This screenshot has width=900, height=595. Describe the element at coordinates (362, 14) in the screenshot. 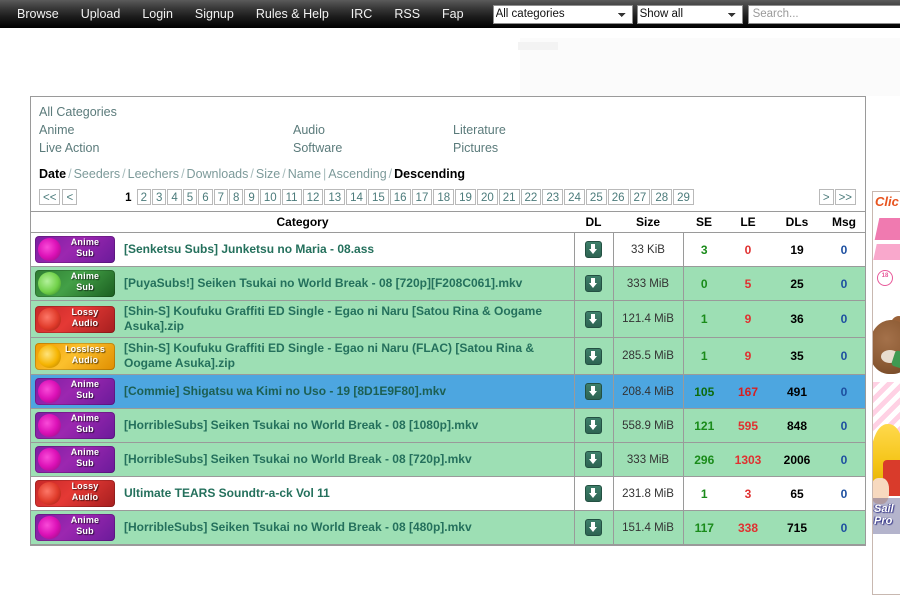

I see `nav-link-irc: IRC` at that location.